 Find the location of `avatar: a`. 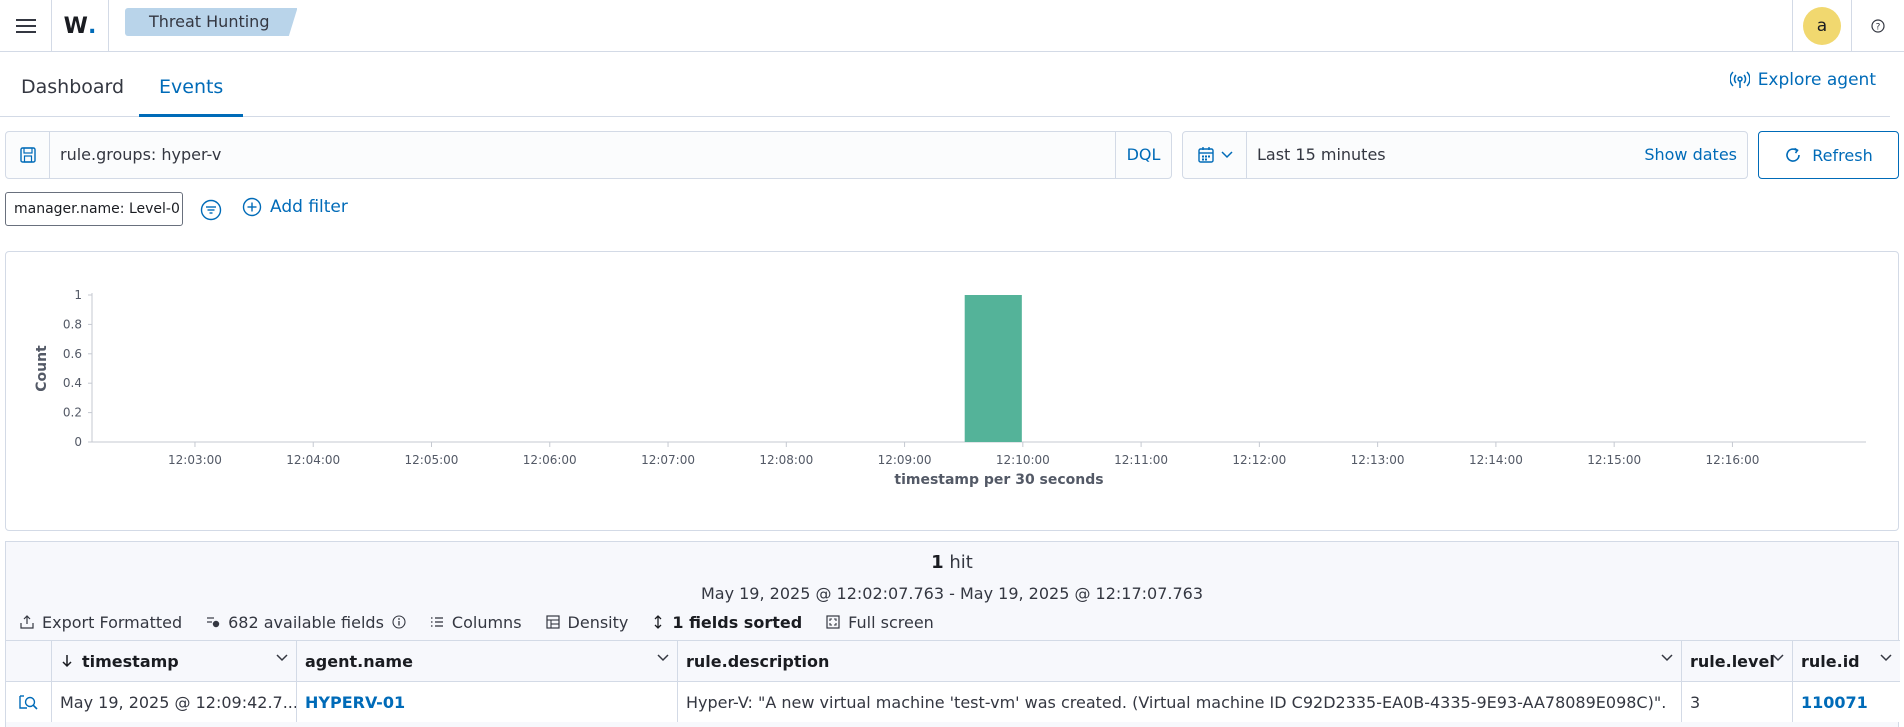

avatar: a is located at coordinates (1822, 26).